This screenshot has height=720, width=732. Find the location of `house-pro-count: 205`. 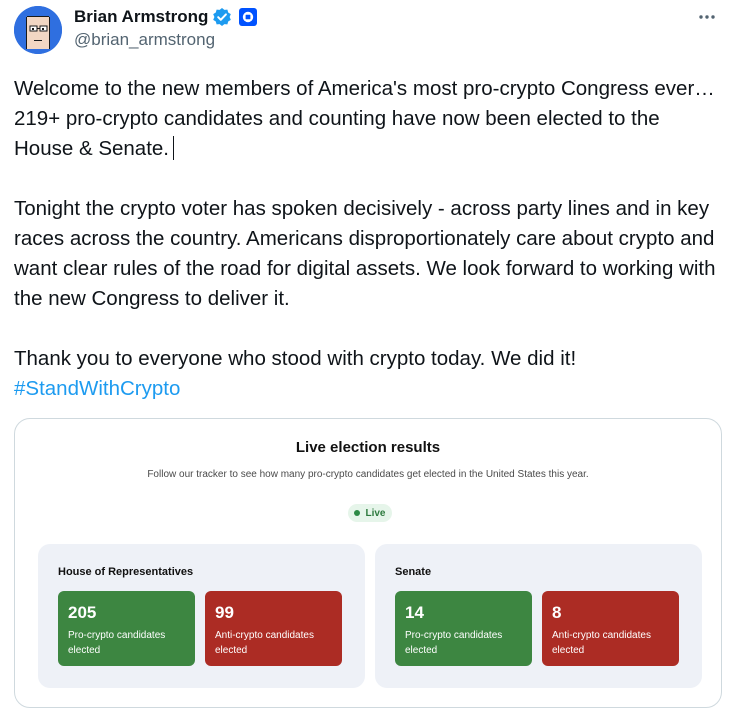

house-pro-count: 205 is located at coordinates (82, 612).